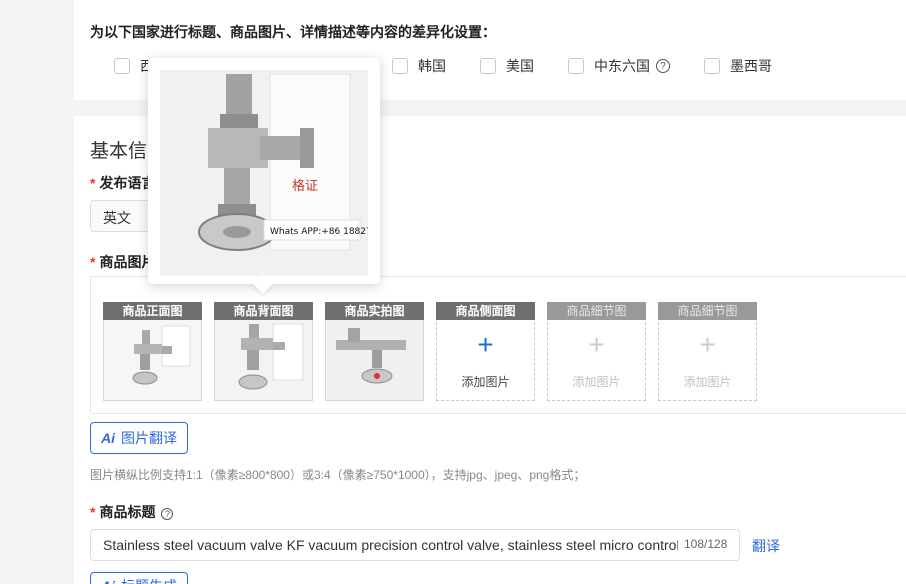 The image size is (906, 584). I want to click on slot-caption: 商品正面图, so click(152, 311).